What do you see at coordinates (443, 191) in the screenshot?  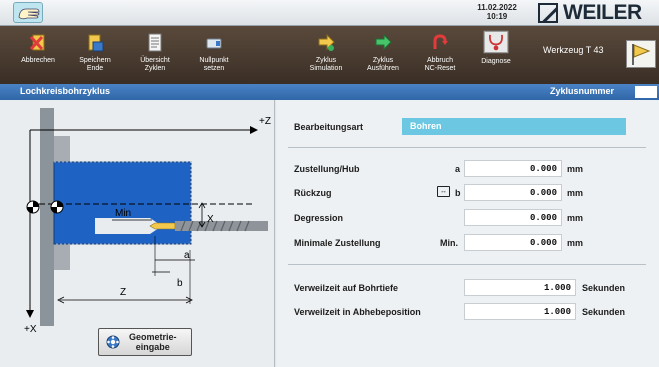 I see `retract-mode-icon: ↔` at bounding box center [443, 191].